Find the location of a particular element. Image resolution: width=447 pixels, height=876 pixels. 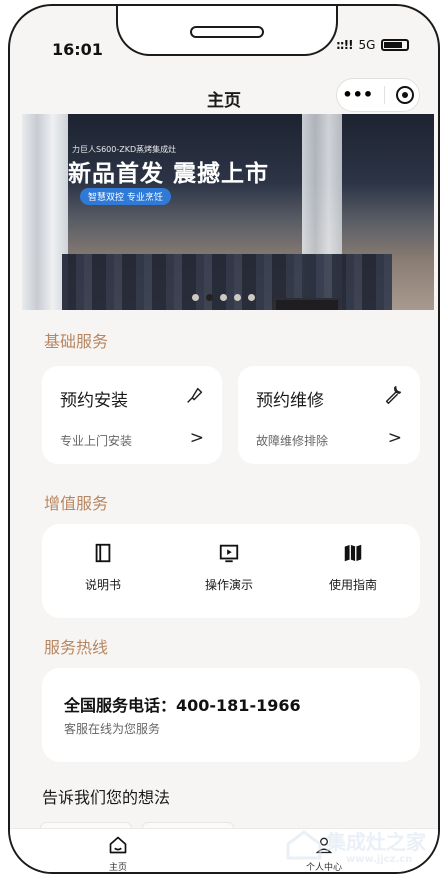

watermark-text: 集成灶之家 is located at coordinates (376, 842).